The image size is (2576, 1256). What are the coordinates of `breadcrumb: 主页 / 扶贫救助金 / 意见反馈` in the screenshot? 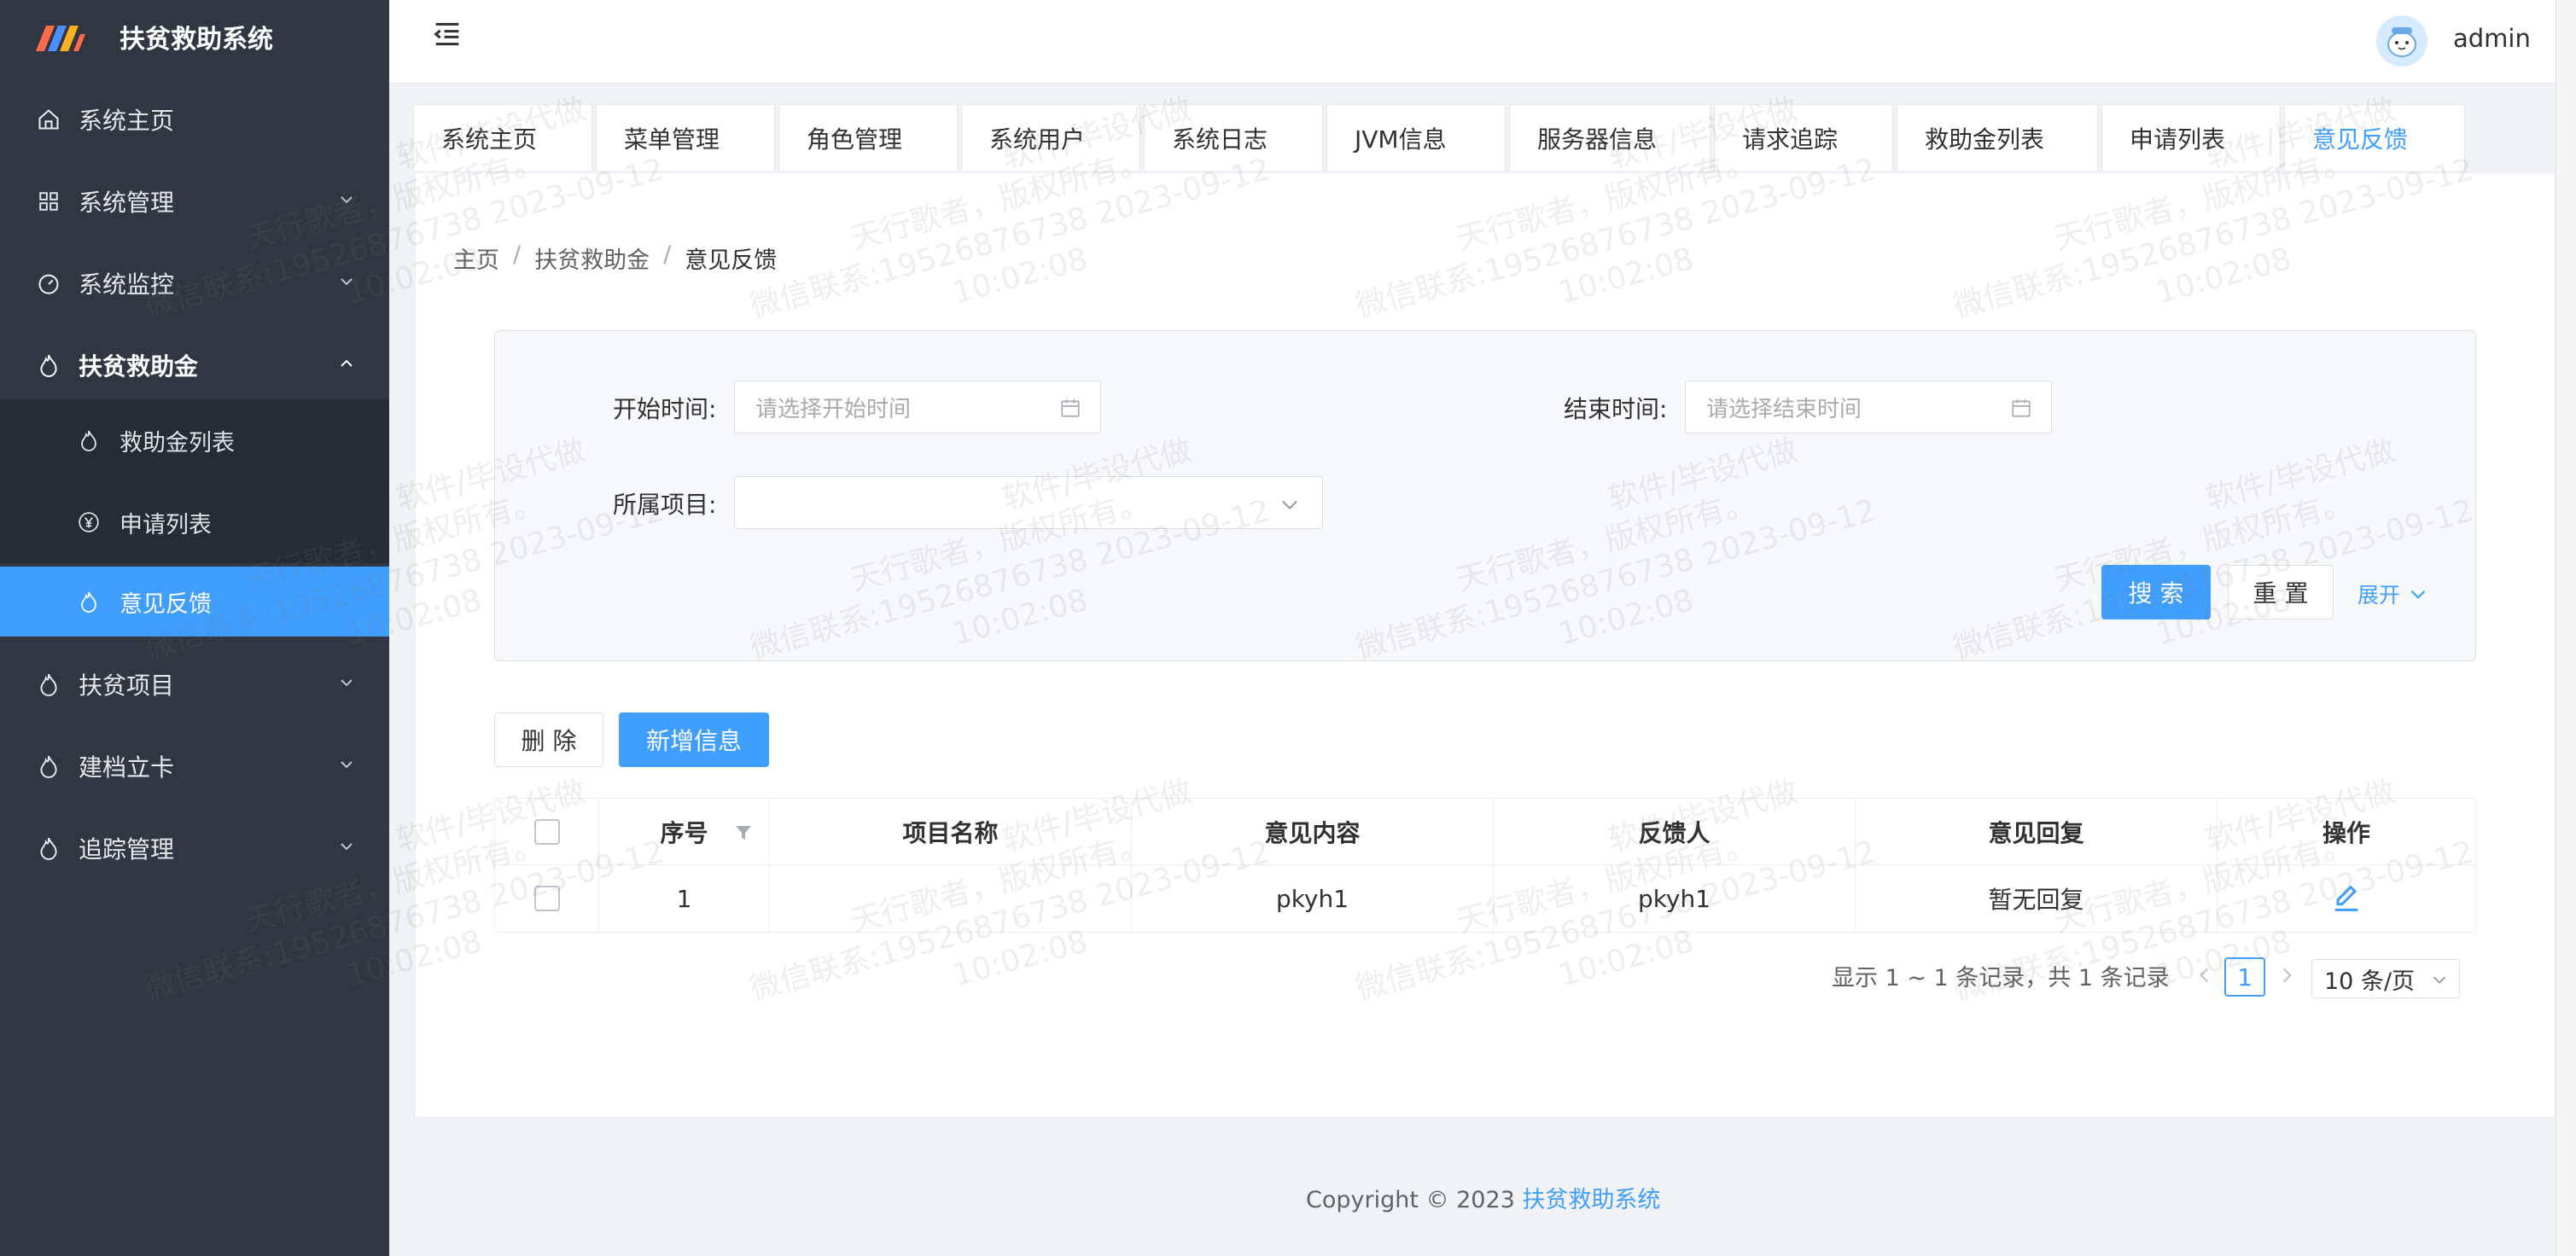 It's located at (615, 258).